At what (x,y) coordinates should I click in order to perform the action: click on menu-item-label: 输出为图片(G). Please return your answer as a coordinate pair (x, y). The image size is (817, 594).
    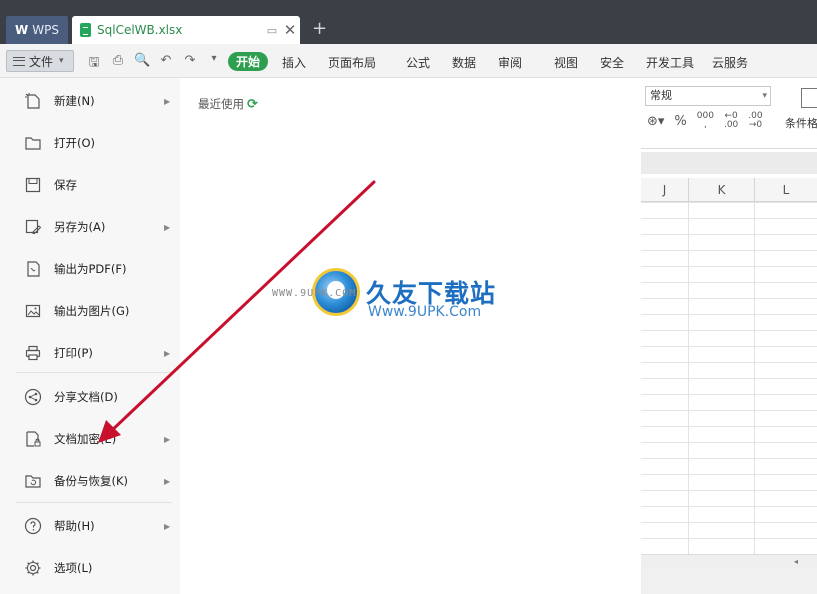
    Looking at the image, I should click on (92, 311).